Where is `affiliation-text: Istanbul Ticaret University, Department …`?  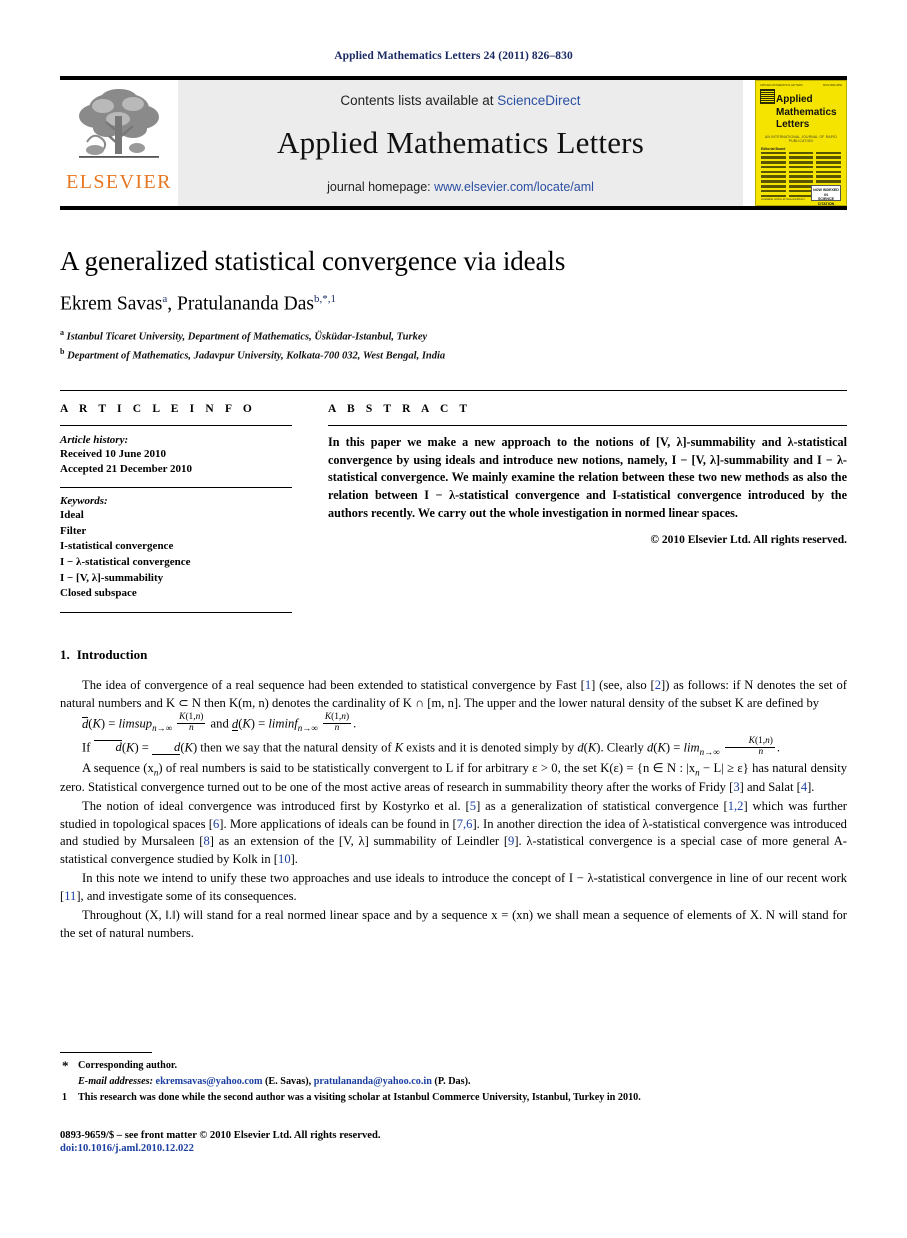 affiliation-text: Istanbul Ticaret University, Department … is located at coordinates (247, 336).